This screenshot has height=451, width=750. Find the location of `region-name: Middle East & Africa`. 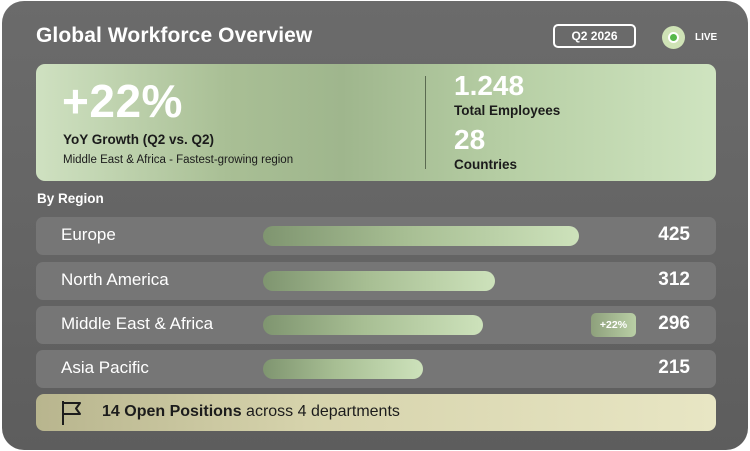

region-name: Middle East & Africa is located at coordinates (137, 323).